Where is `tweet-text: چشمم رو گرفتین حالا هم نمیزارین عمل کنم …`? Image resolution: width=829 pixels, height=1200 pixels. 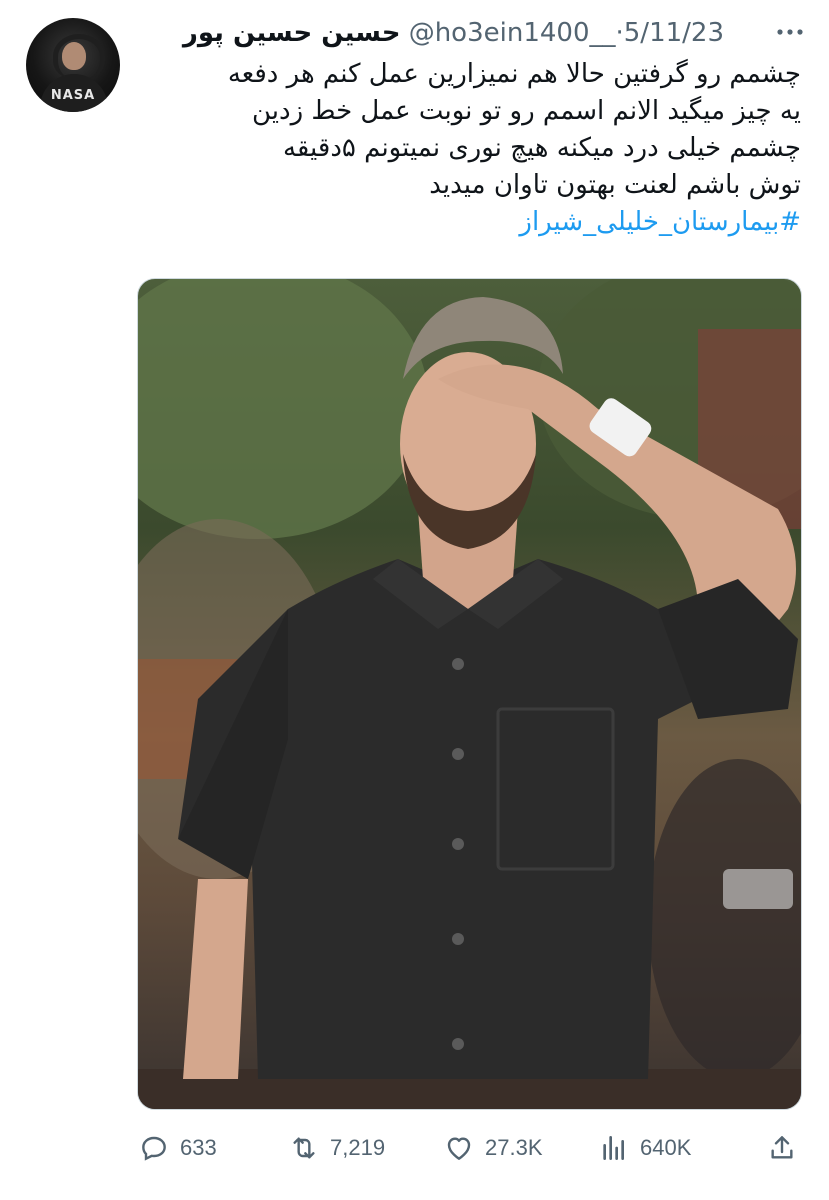
tweet-text: چشمم رو گرفتین حالا هم نمیزارین عمل کنم … is located at coordinates (471, 148).